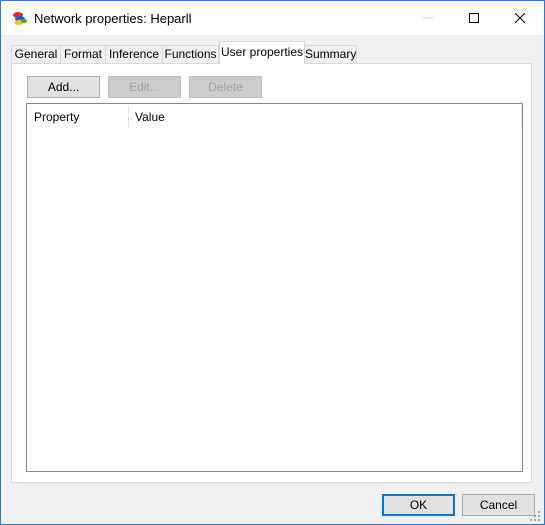 Image resolution: width=545 pixels, height=525 pixels. What do you see at coordinates (535, 516) in the screenshot?
I see `resize-grip-icon` at bounding box center [535, 516].